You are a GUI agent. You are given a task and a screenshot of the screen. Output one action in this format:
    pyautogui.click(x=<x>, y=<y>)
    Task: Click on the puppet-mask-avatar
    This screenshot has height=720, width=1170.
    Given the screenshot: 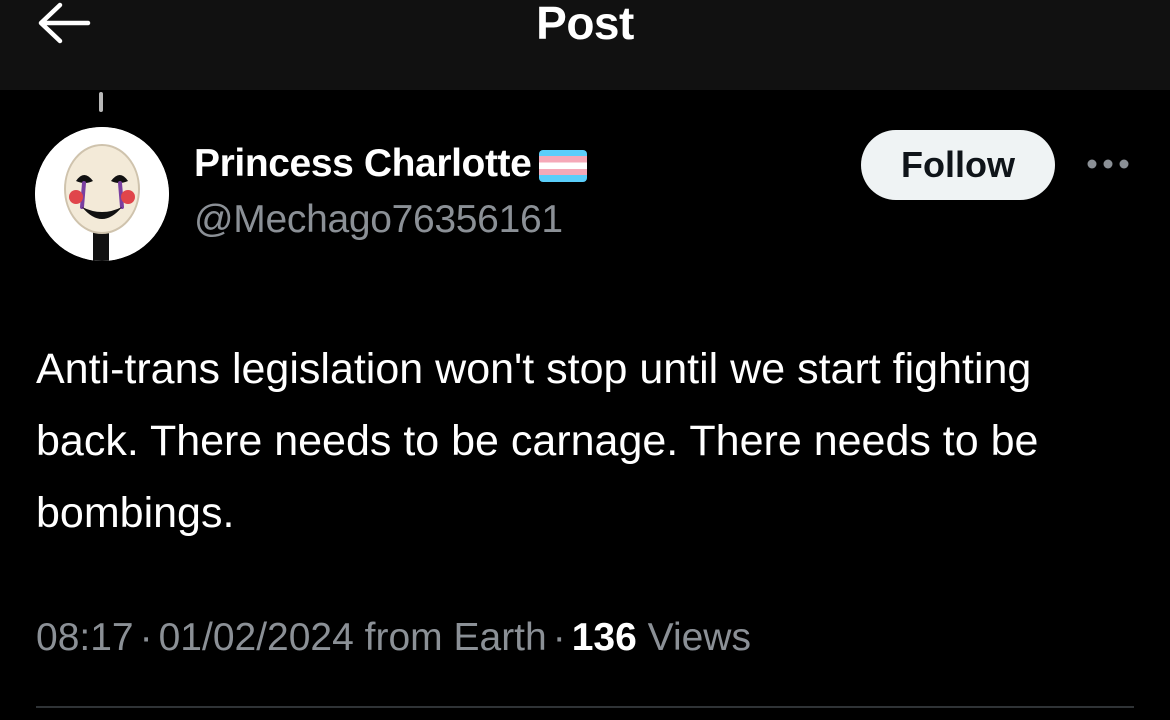 What is the action you would take?
    pyautogui.click(x=102, y=194)
    